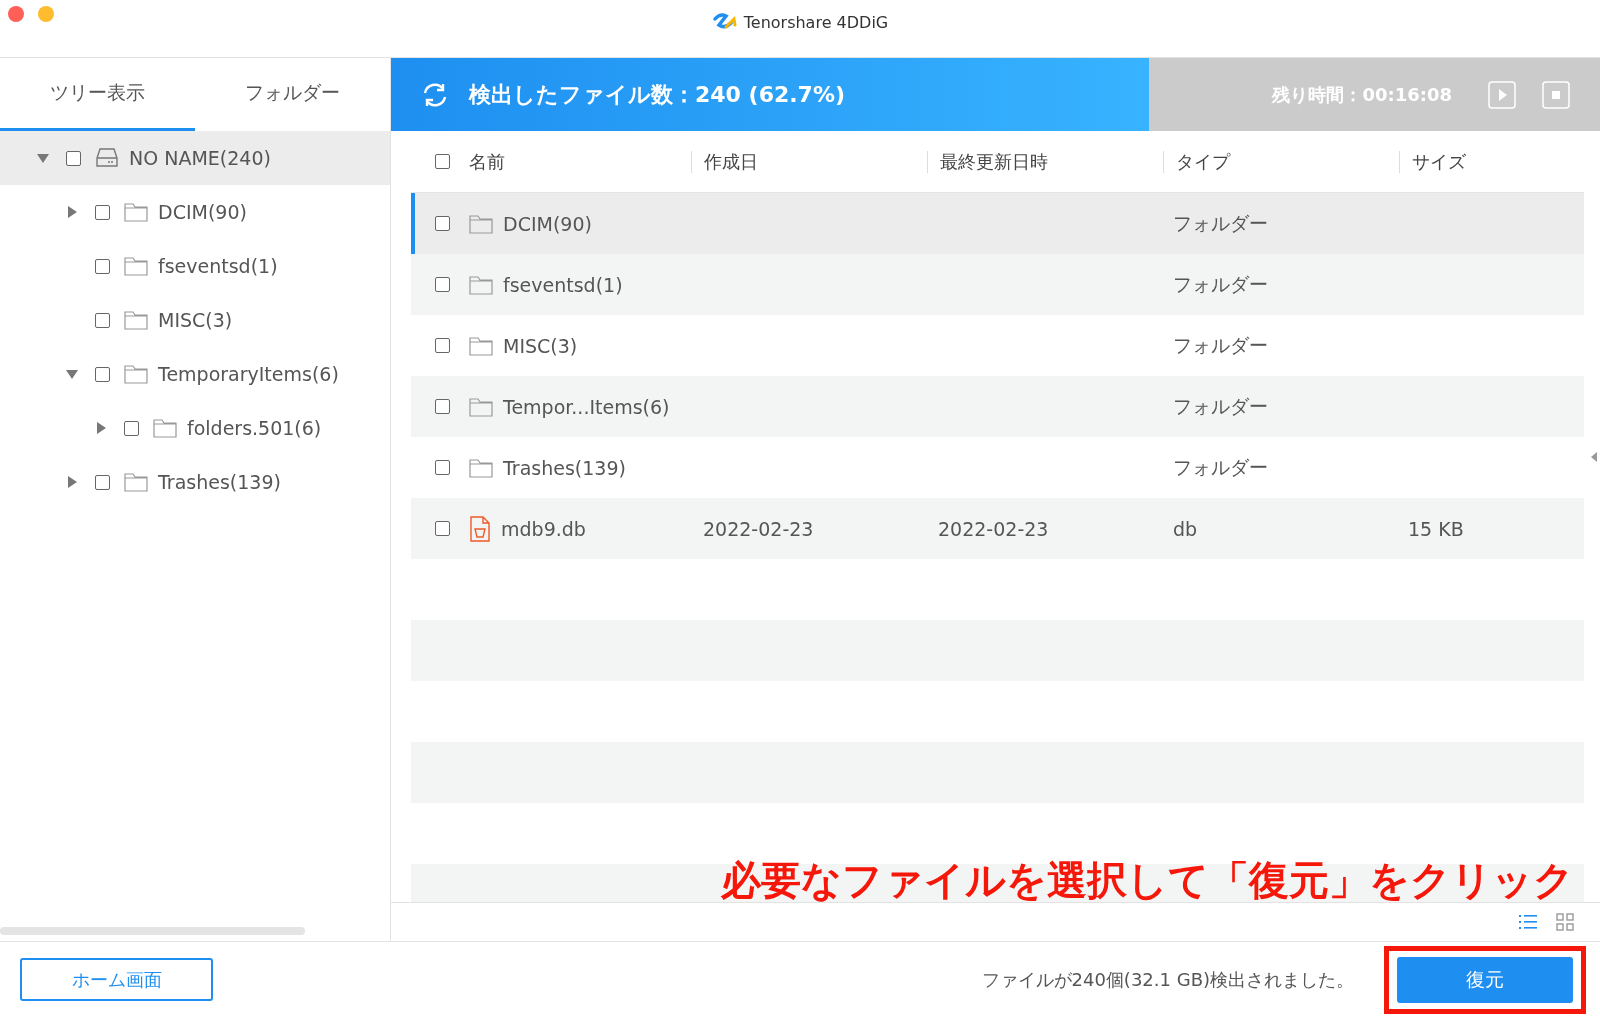  I want to click on file-row: fseventsd(1) フォルダー, so click(997, 284).